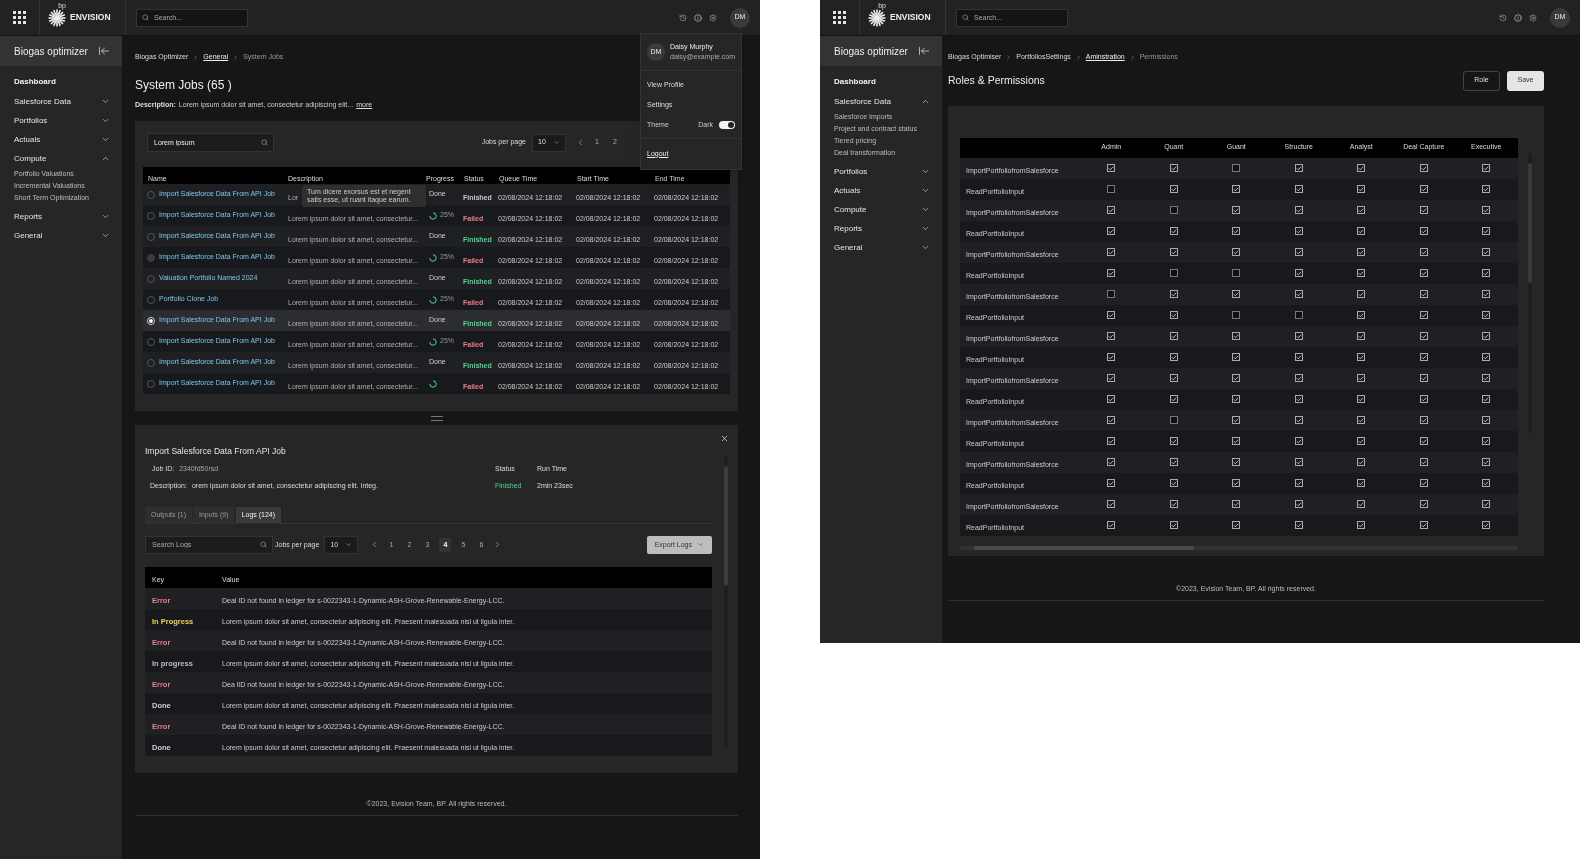 The image size is (1580, 859). I want to click on details-title: Import Salesforce Data From API Job, so click(215, 451).